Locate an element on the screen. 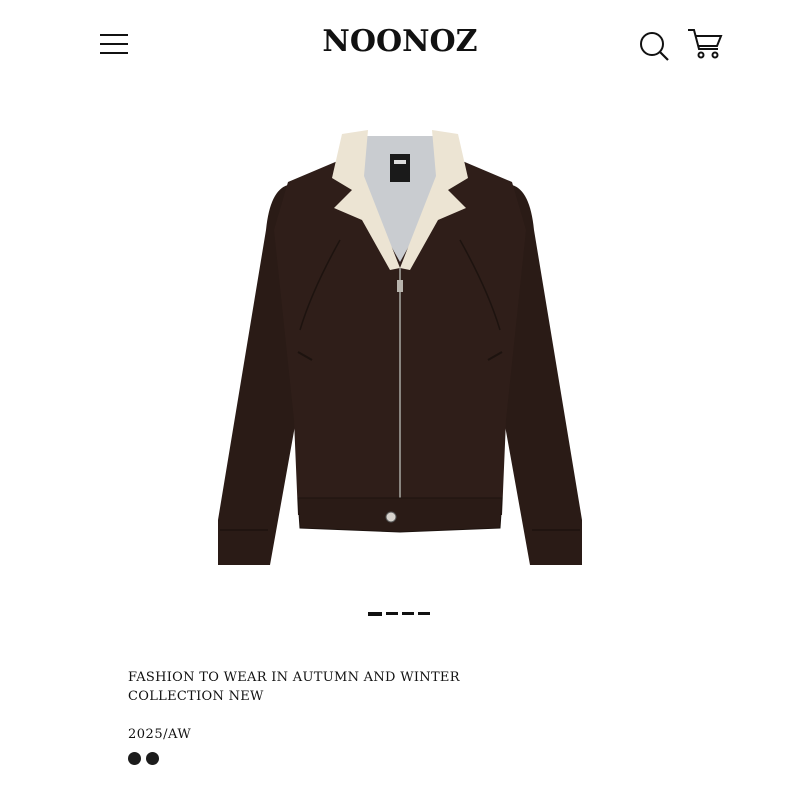  site-header: NOONOZ is located at coordinates (400, 45).